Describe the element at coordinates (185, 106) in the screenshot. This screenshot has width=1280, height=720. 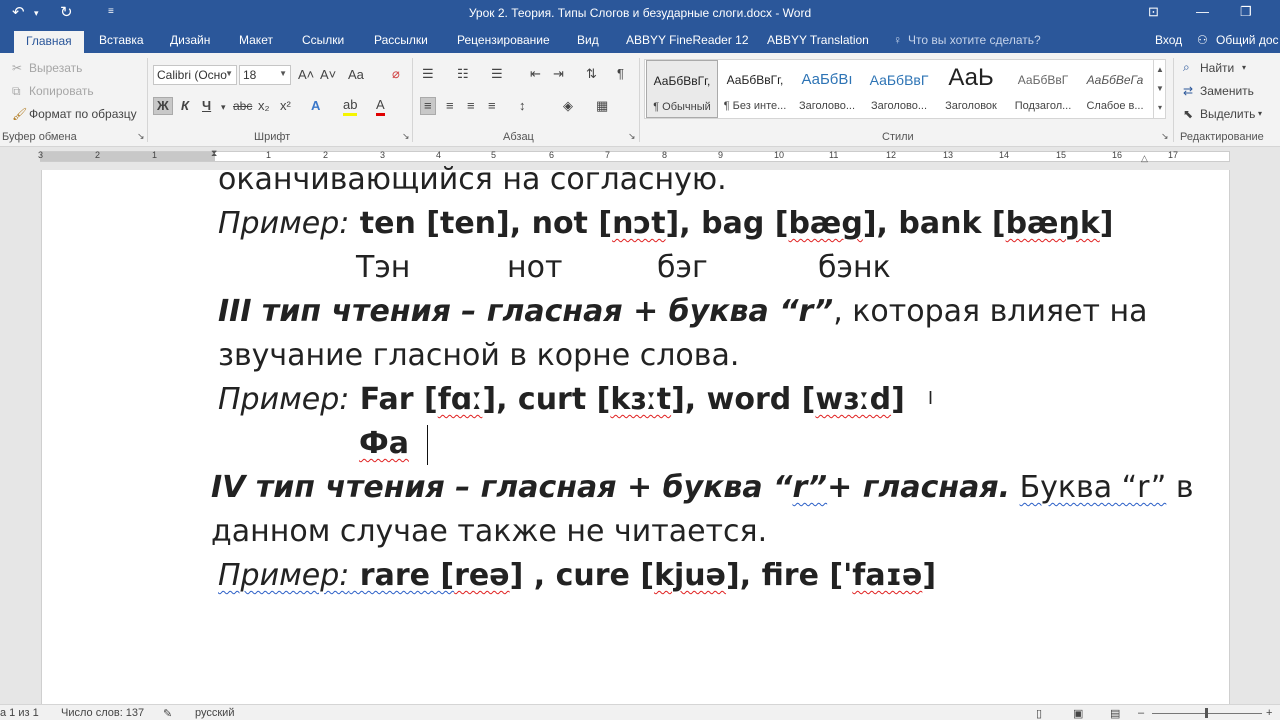
I see `italic-button: К` at that location.